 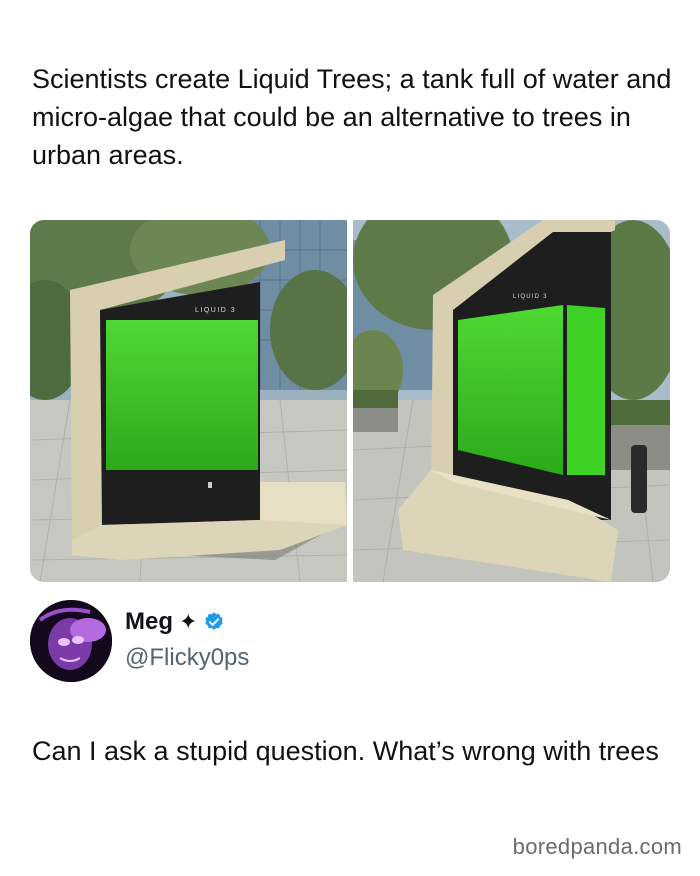 What do you see at coordinates (214, 621) in the screenshot?
I see `verified-badge-icon` at bounding box center [214, 621].